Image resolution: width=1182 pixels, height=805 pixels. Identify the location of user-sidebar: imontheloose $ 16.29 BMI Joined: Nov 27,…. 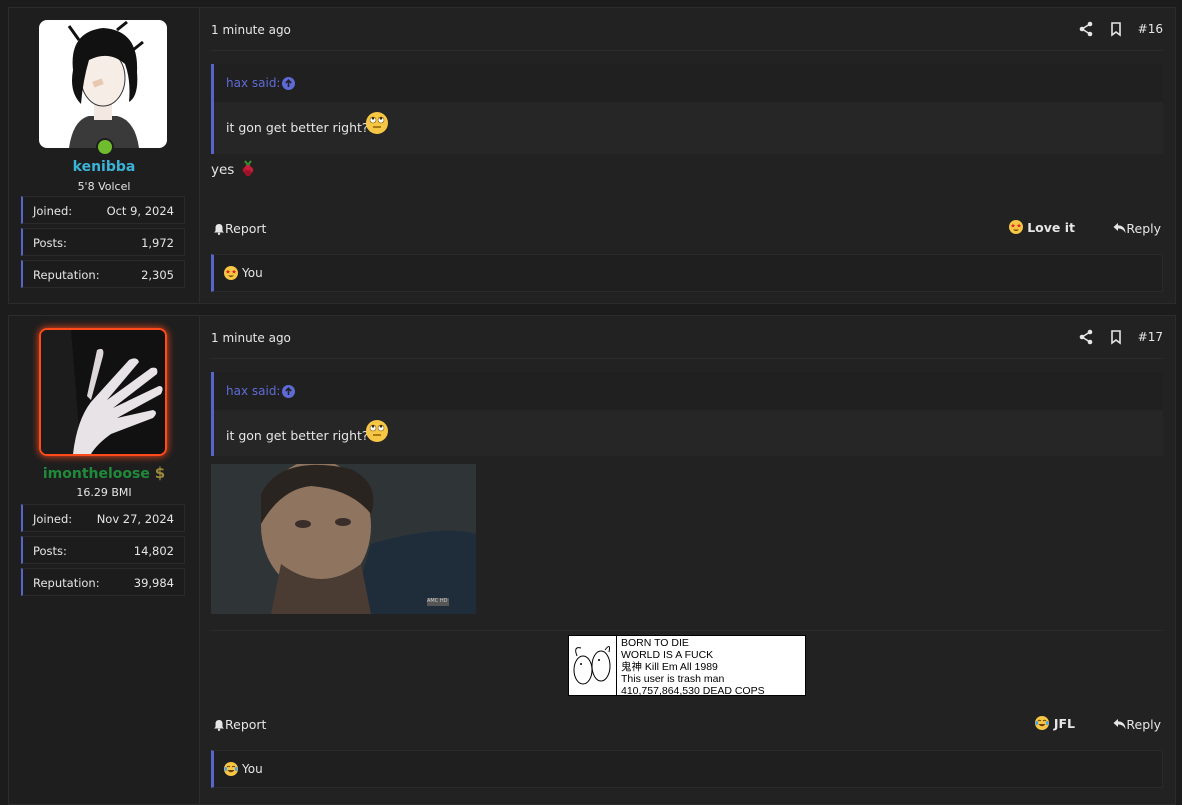
(104, 560).